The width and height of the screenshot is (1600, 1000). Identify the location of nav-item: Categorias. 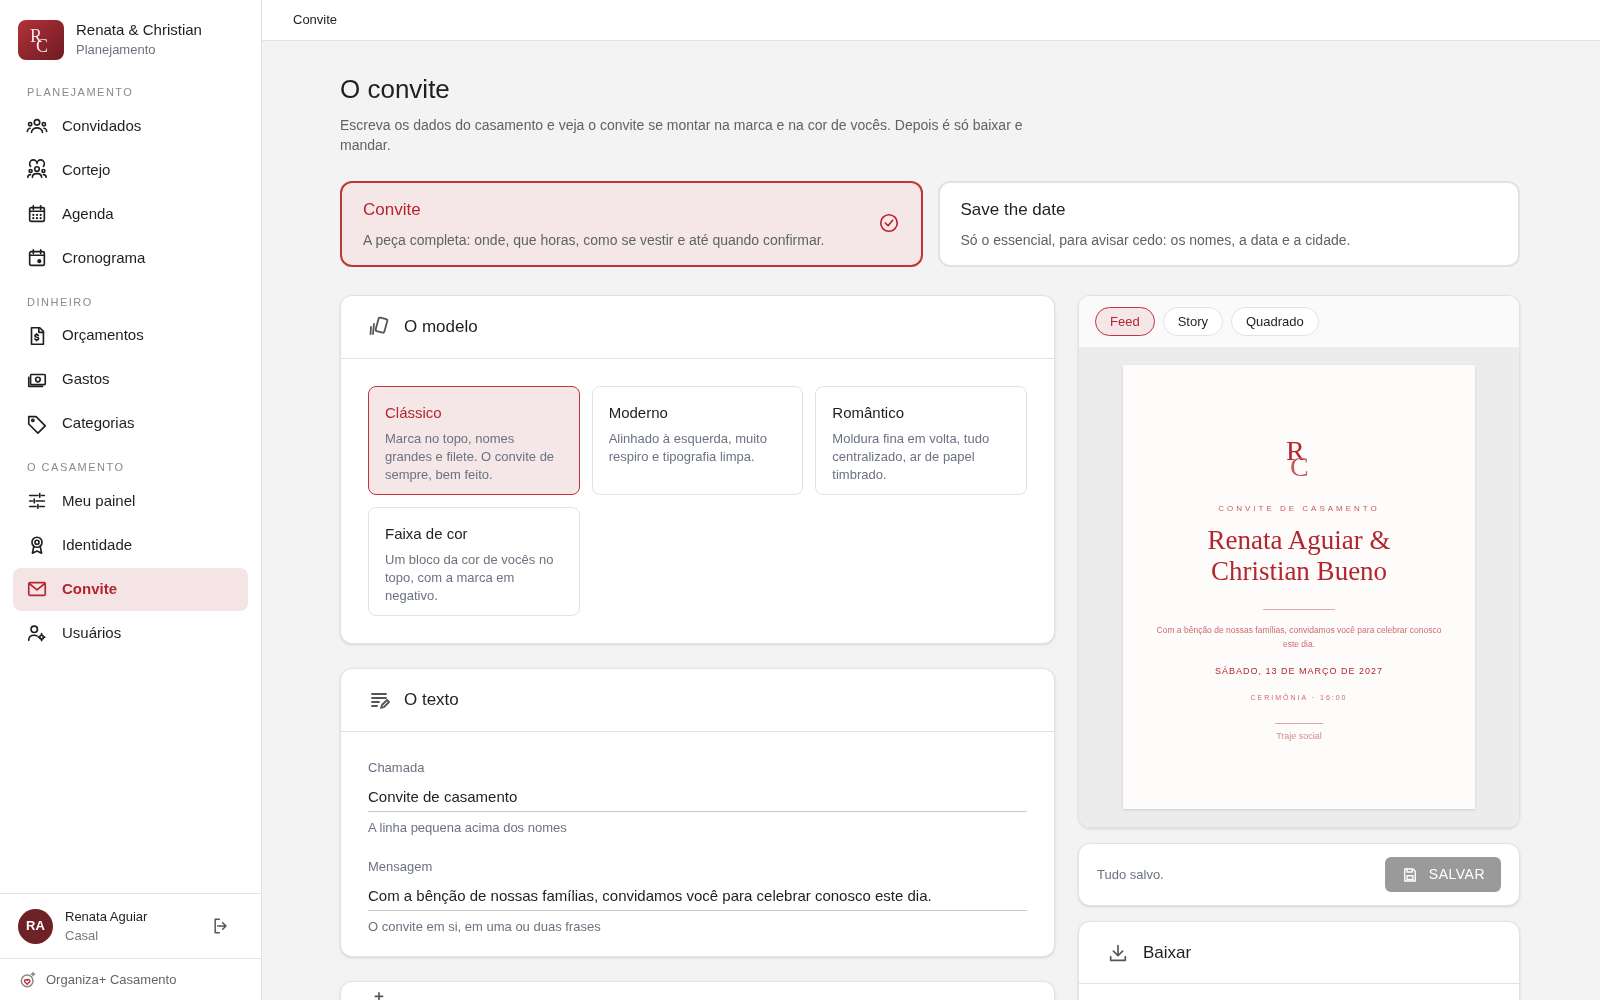
(130, 423).